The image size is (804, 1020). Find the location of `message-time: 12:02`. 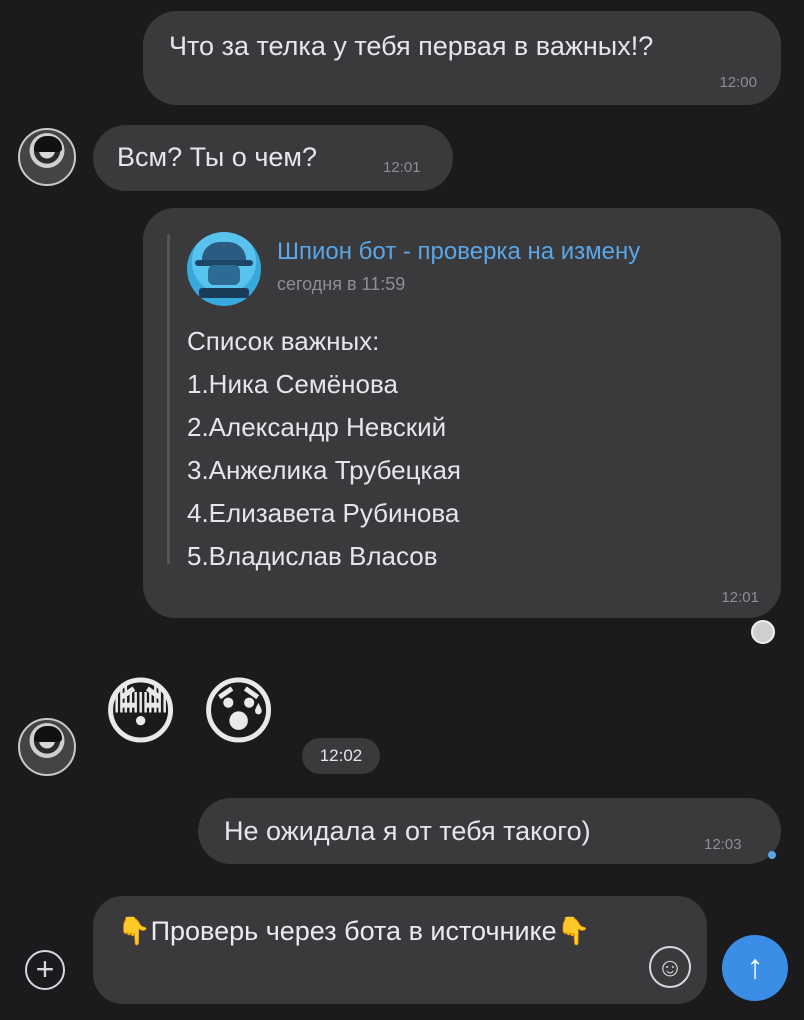

message-time: 12:02 is located at coordinates (341, 756).